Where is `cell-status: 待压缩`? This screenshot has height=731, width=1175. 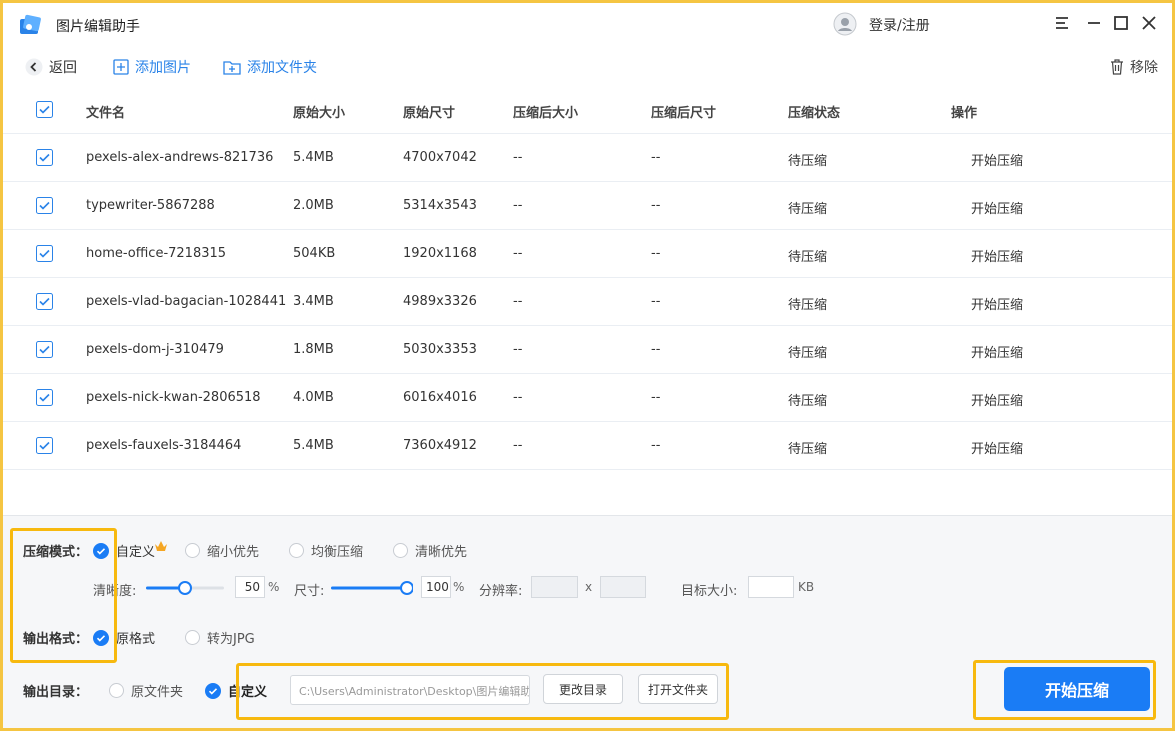 cell-status: 待压缩 is located at coordinates (808, 257).